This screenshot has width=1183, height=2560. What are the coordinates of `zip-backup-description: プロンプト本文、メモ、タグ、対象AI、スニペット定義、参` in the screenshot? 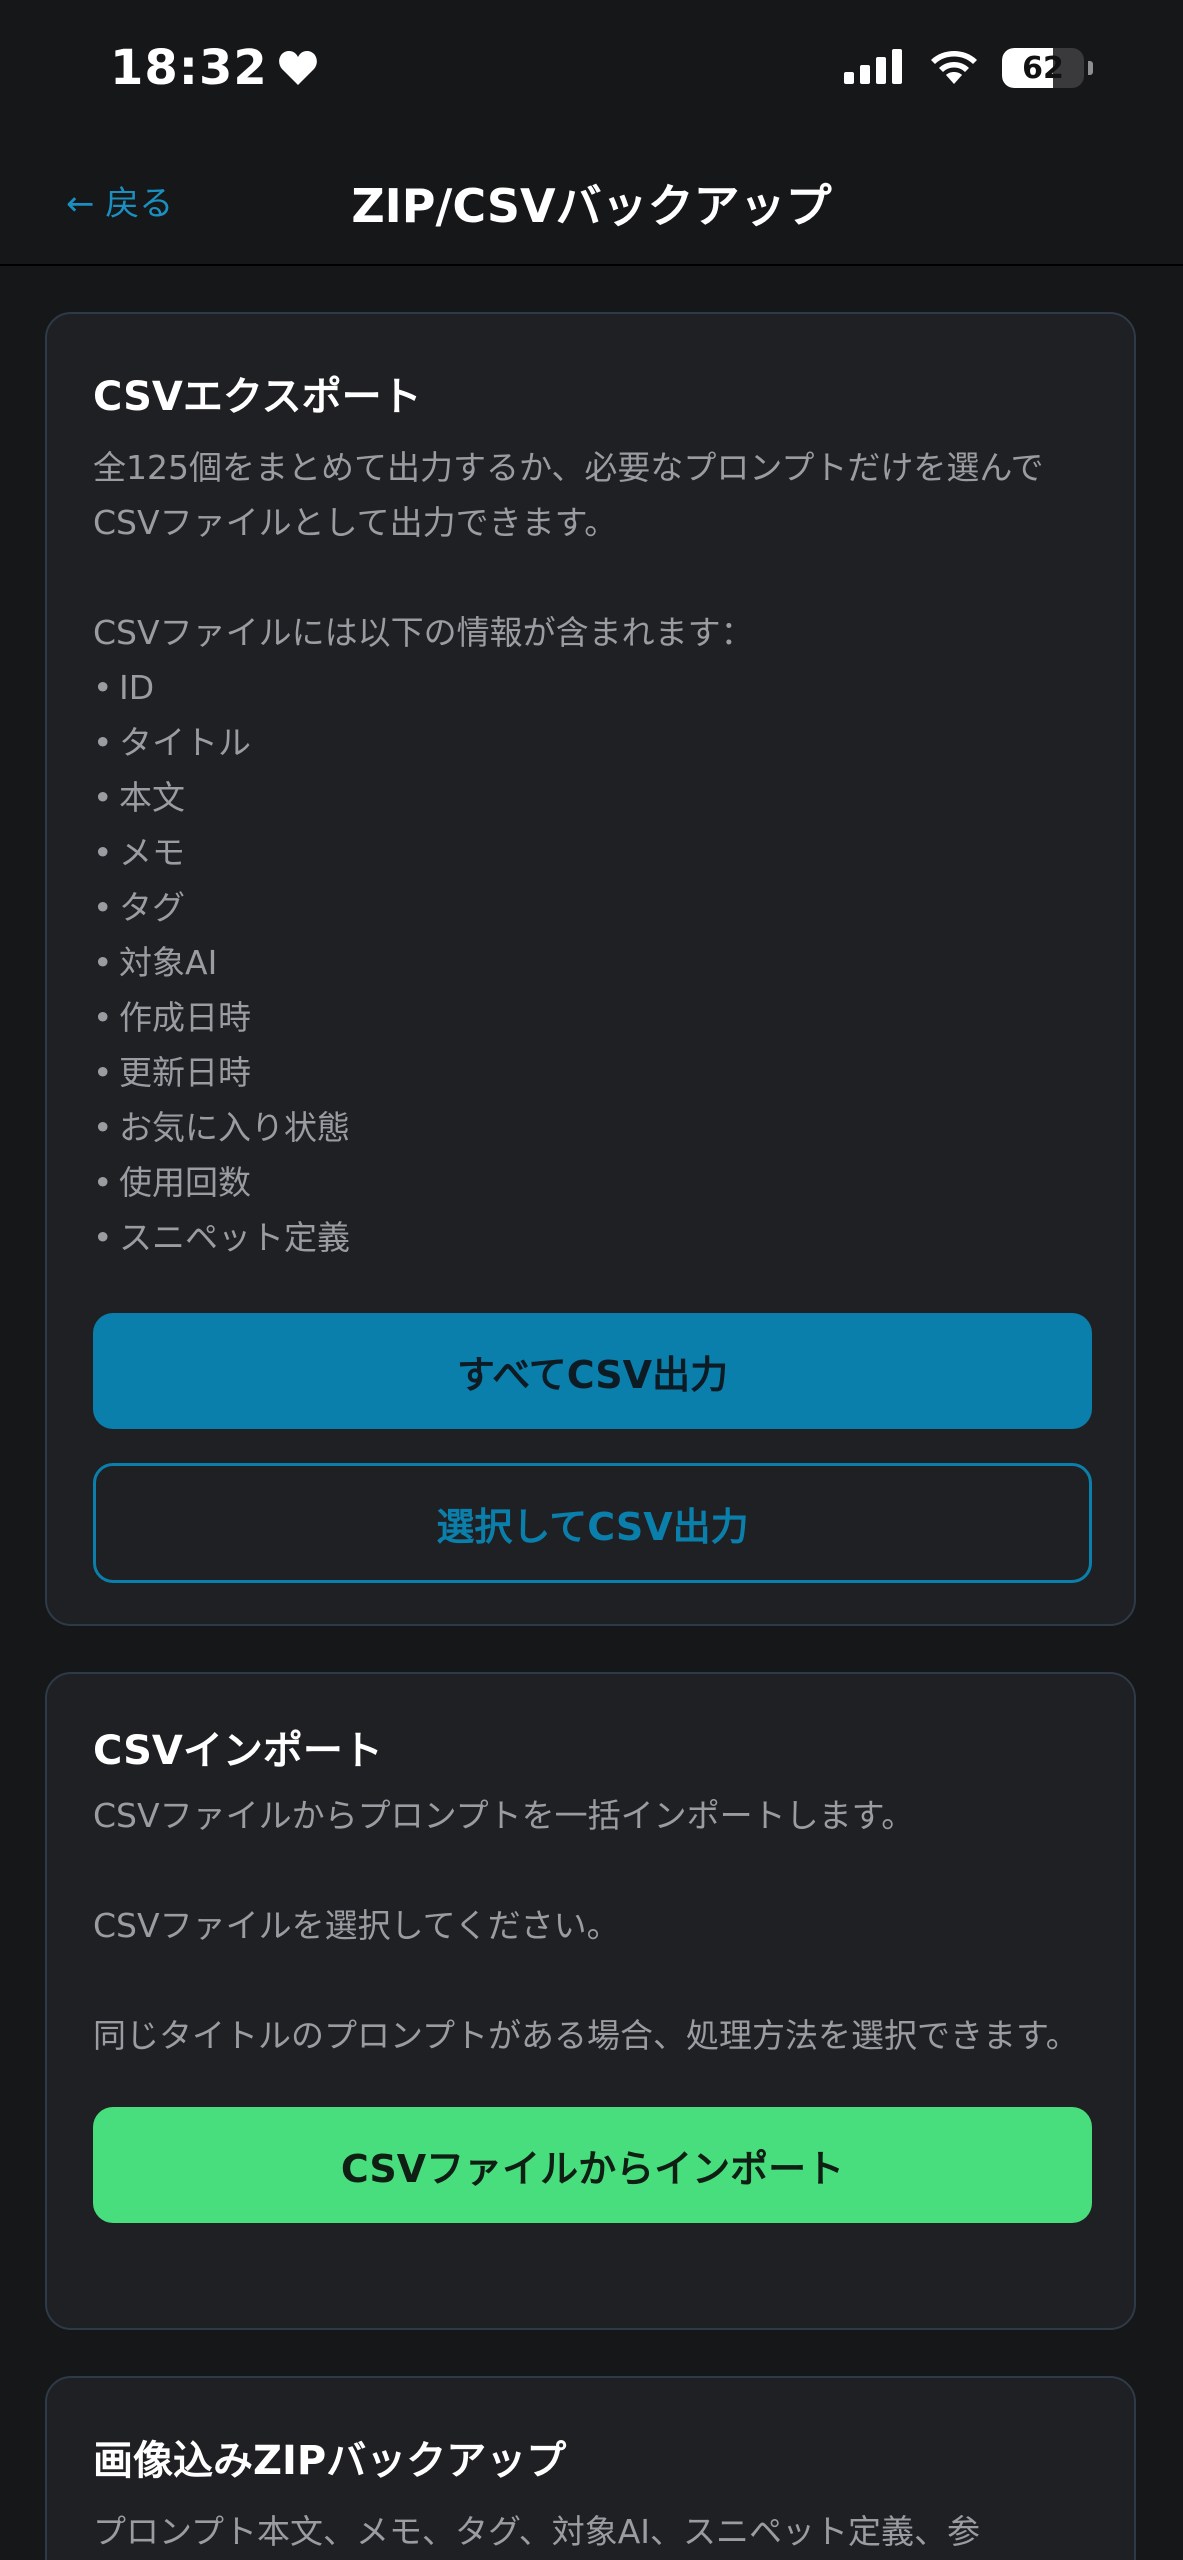 It's located at (537, 2531).